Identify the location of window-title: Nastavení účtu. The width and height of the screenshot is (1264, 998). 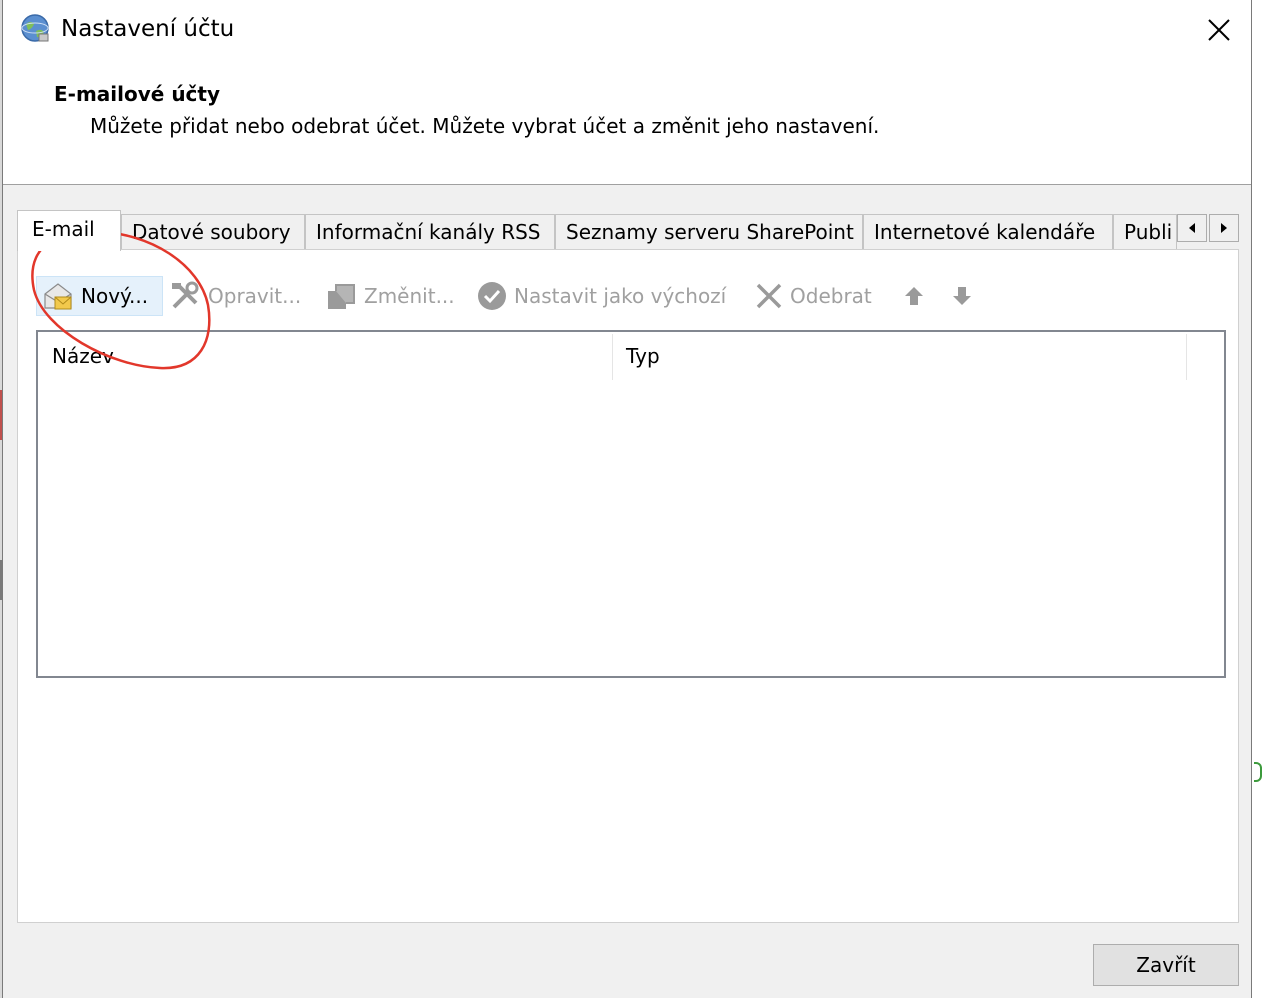
(148, 29).